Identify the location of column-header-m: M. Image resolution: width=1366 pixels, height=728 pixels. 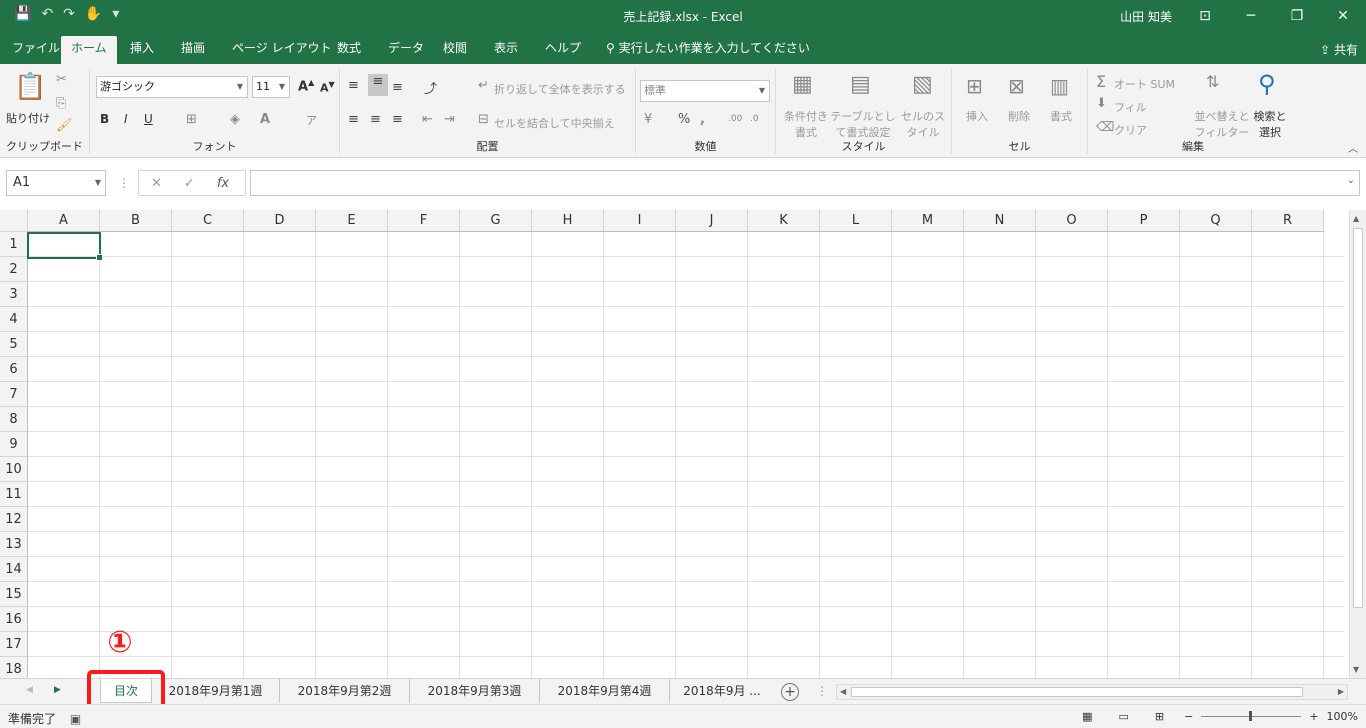
(928, 221).